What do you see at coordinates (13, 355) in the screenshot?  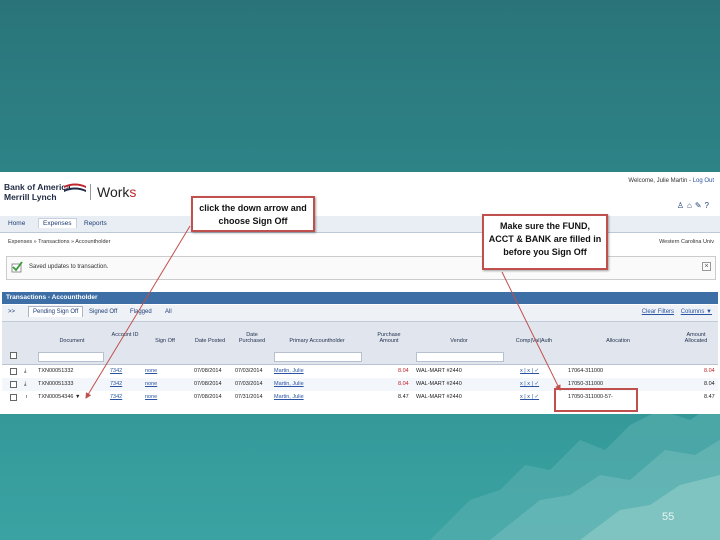 I see `select-all-checkbox` at bounding box center [13, 355].